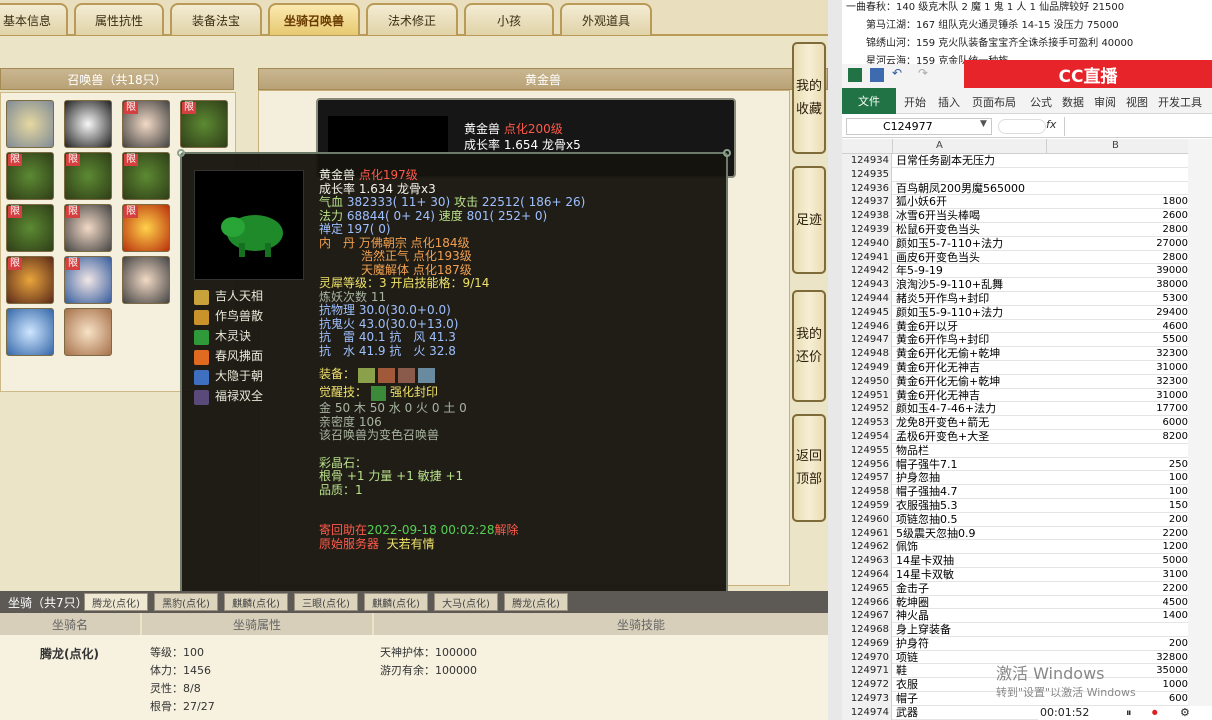  What do you see at coordinates (1027, 533) in the screenshot?
I see `table-row: 124961 5级震天忽抽0.9 2200` at bounding box center [1027, 533].